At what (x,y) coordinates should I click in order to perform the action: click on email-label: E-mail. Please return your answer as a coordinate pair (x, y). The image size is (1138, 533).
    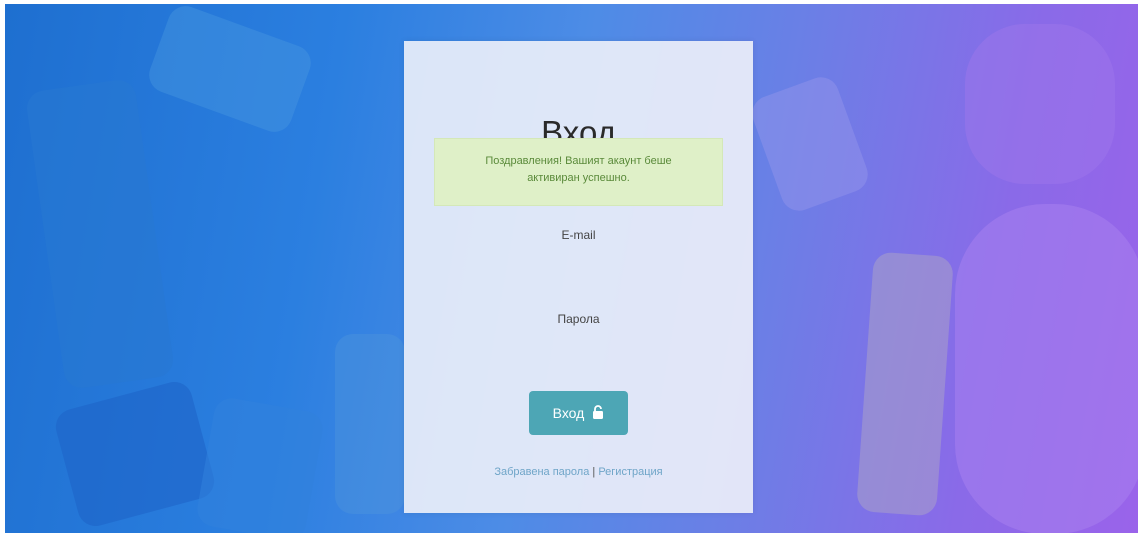
    Looking at the image, I should click on (578, 235).